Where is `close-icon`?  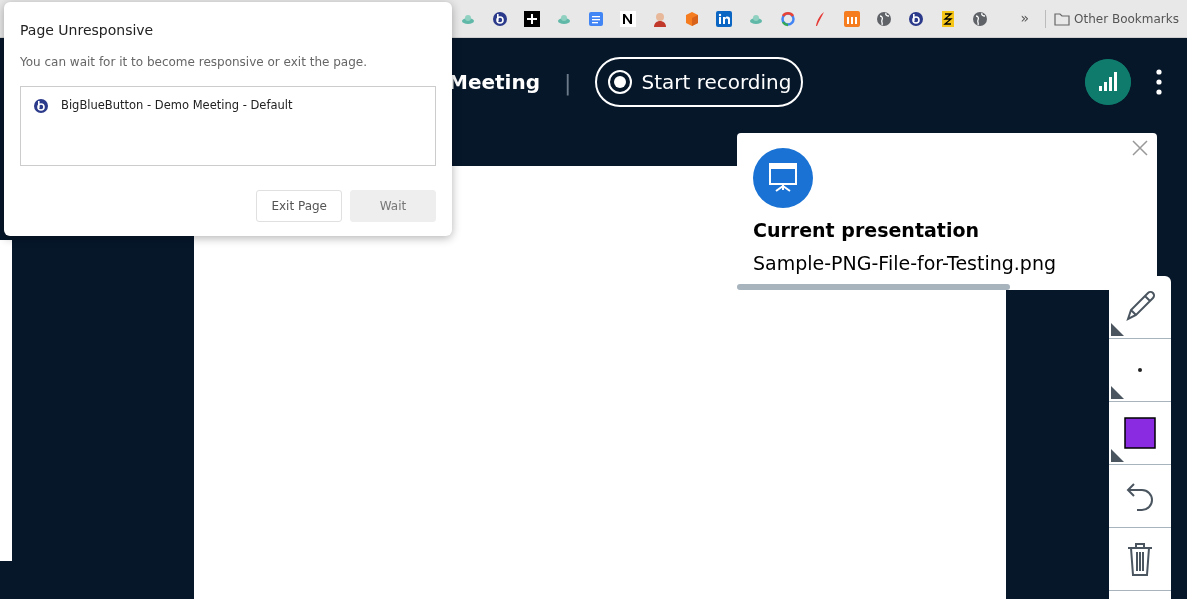 close-icon is located at coordinates (1140, 148).